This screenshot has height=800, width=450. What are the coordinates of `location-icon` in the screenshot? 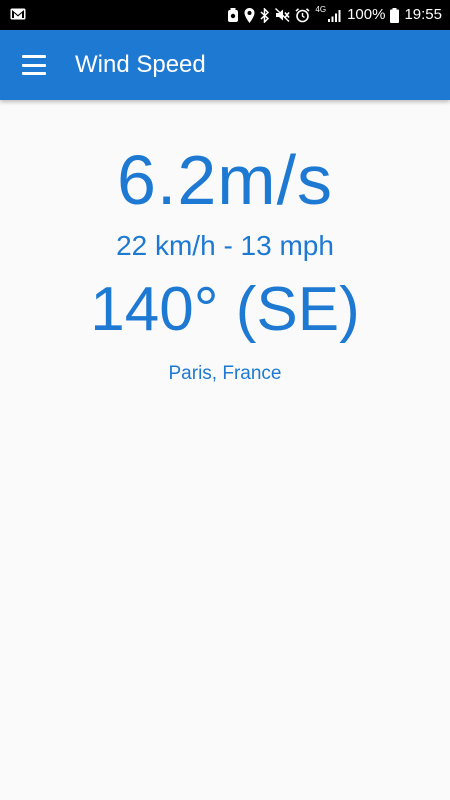 It's located at (249, 15).